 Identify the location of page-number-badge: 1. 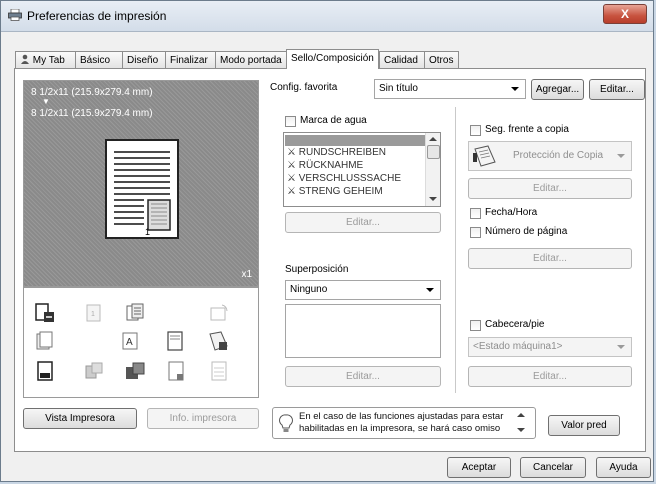
(148, 232).